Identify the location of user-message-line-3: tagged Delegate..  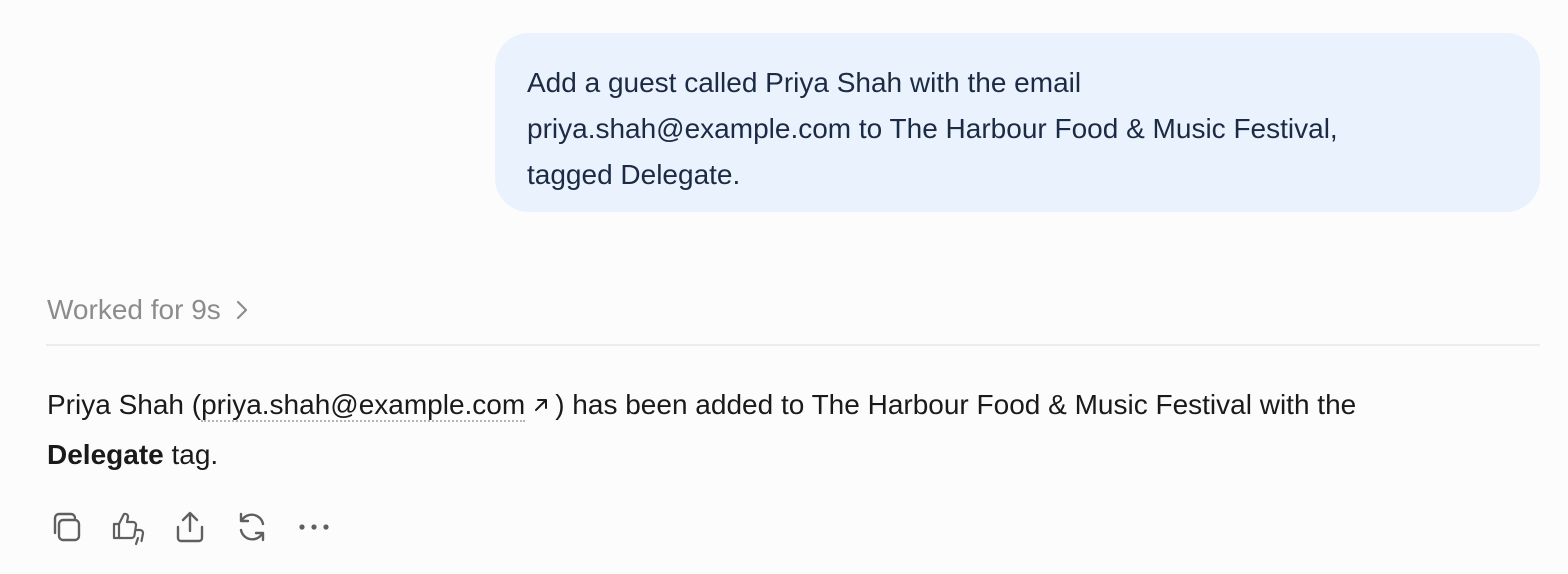
(634, 174).